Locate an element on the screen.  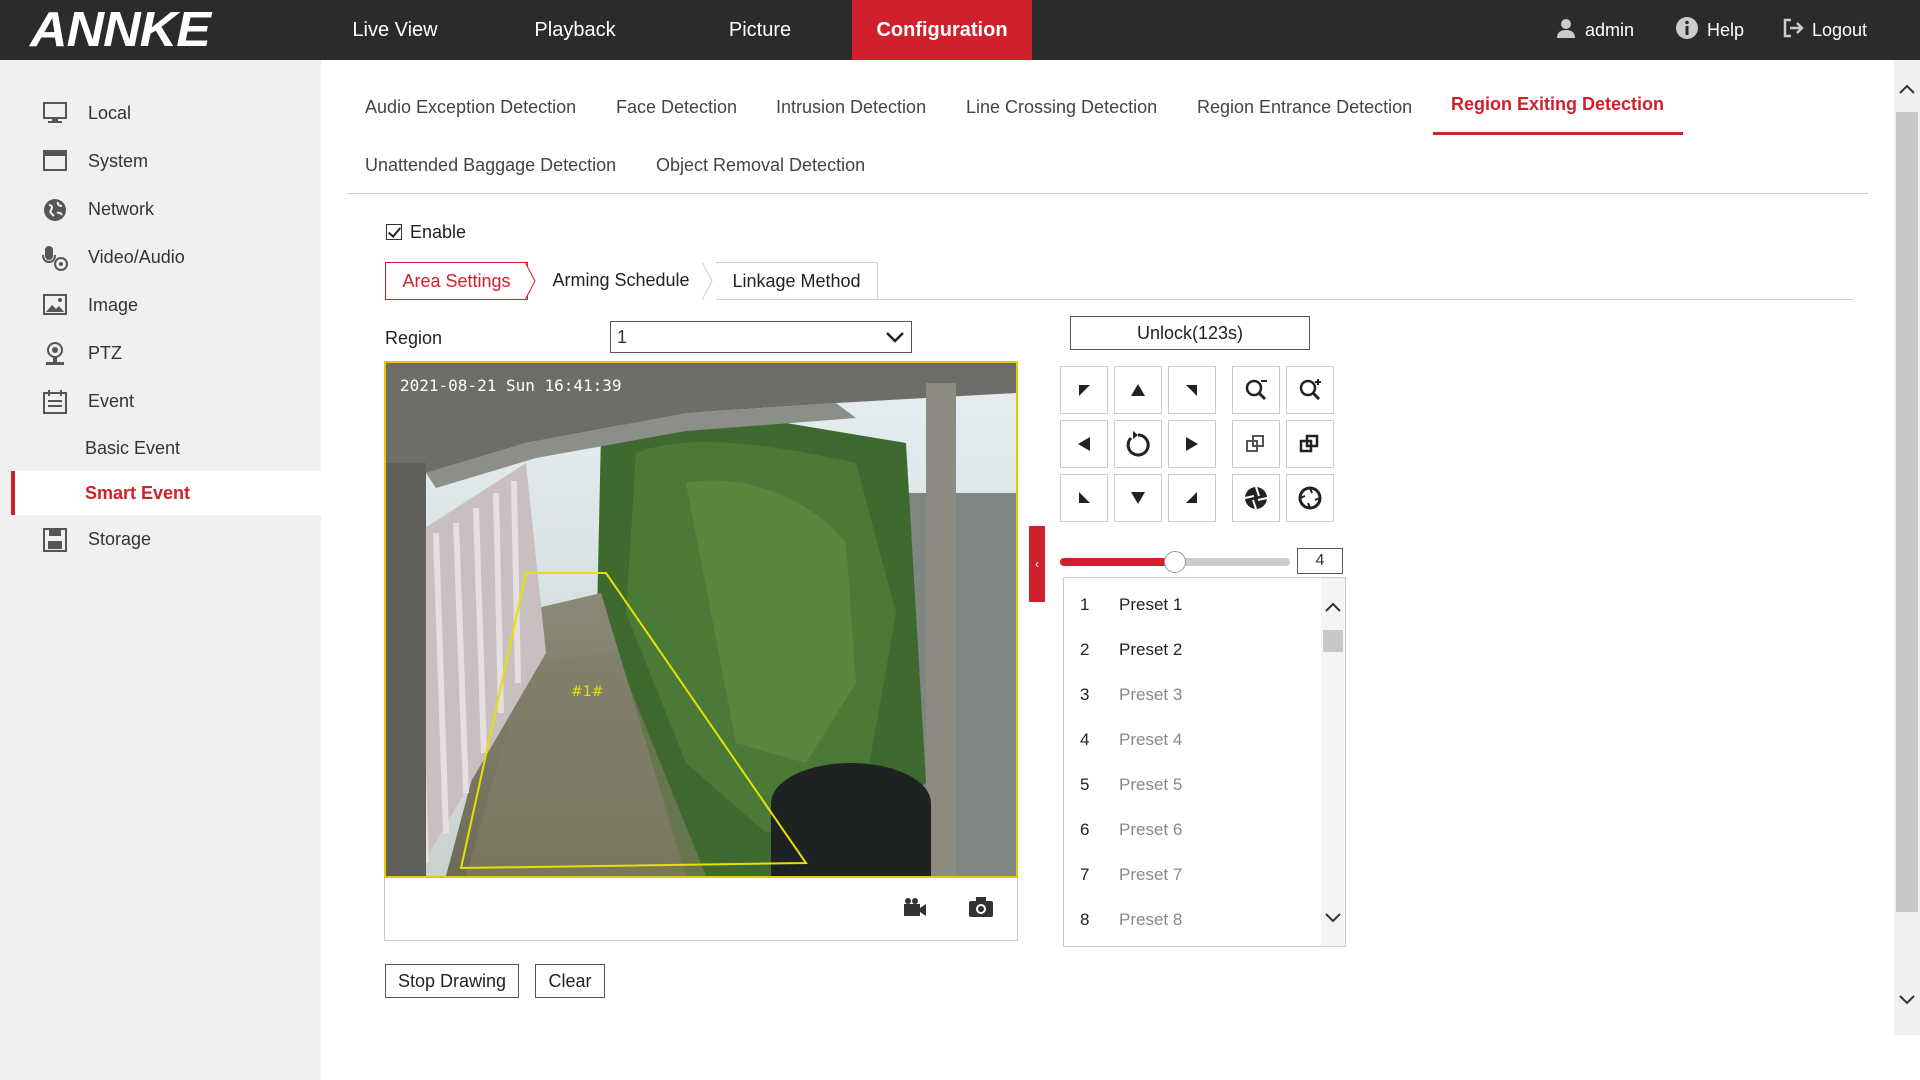
floppy-disk-icon is located at coordinates (55, 539).